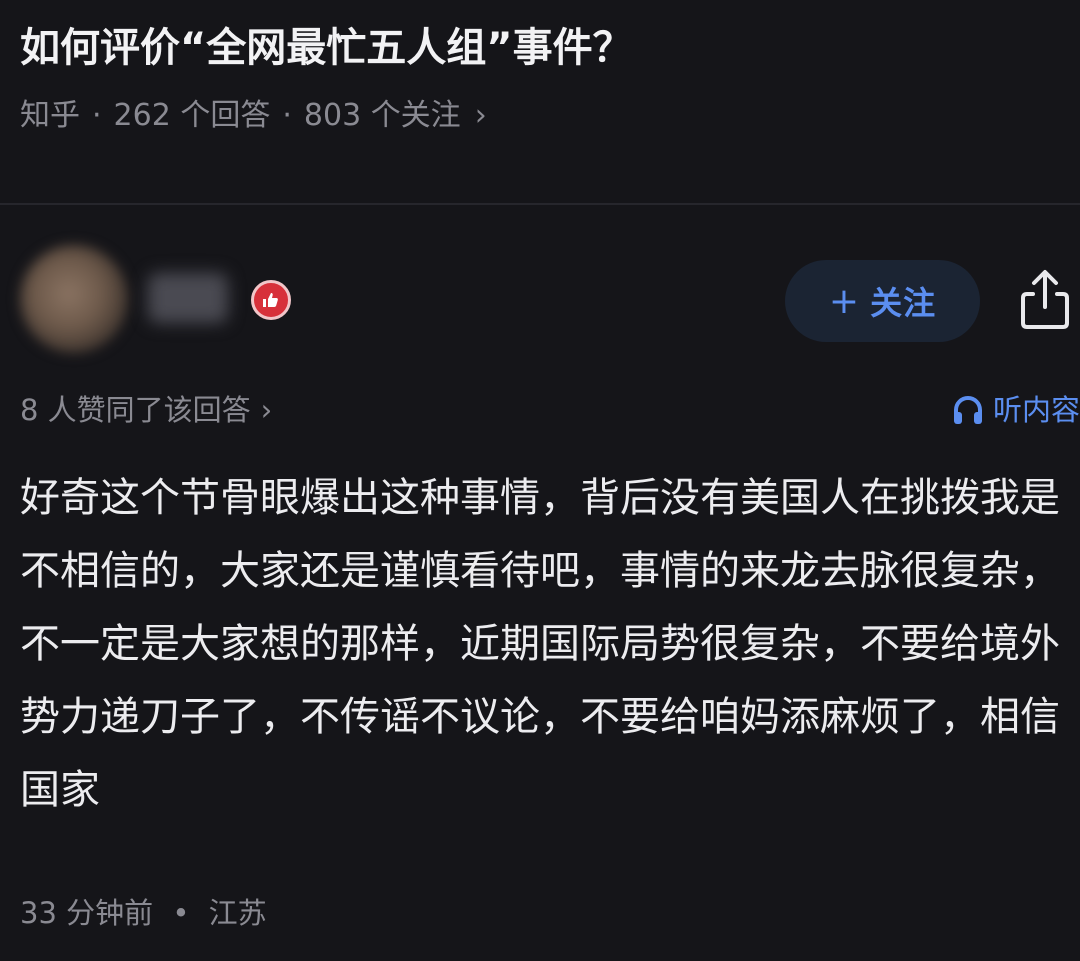 This screenshot has height=961, width=1080. What do you see at coordinates (540, 204) in the screenshot?
I see `divider` at bounding box center [540, 204].